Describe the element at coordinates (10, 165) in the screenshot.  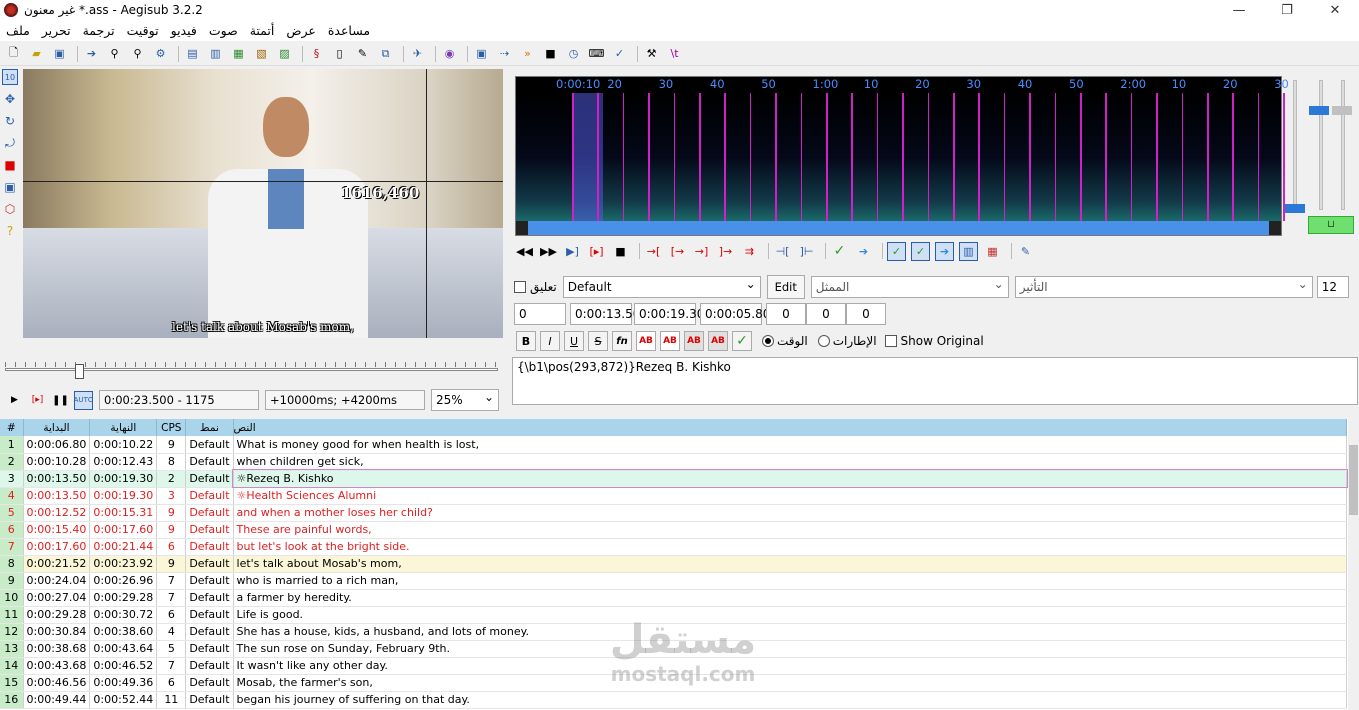
I see `clip-rect-icon: ■` at that location.